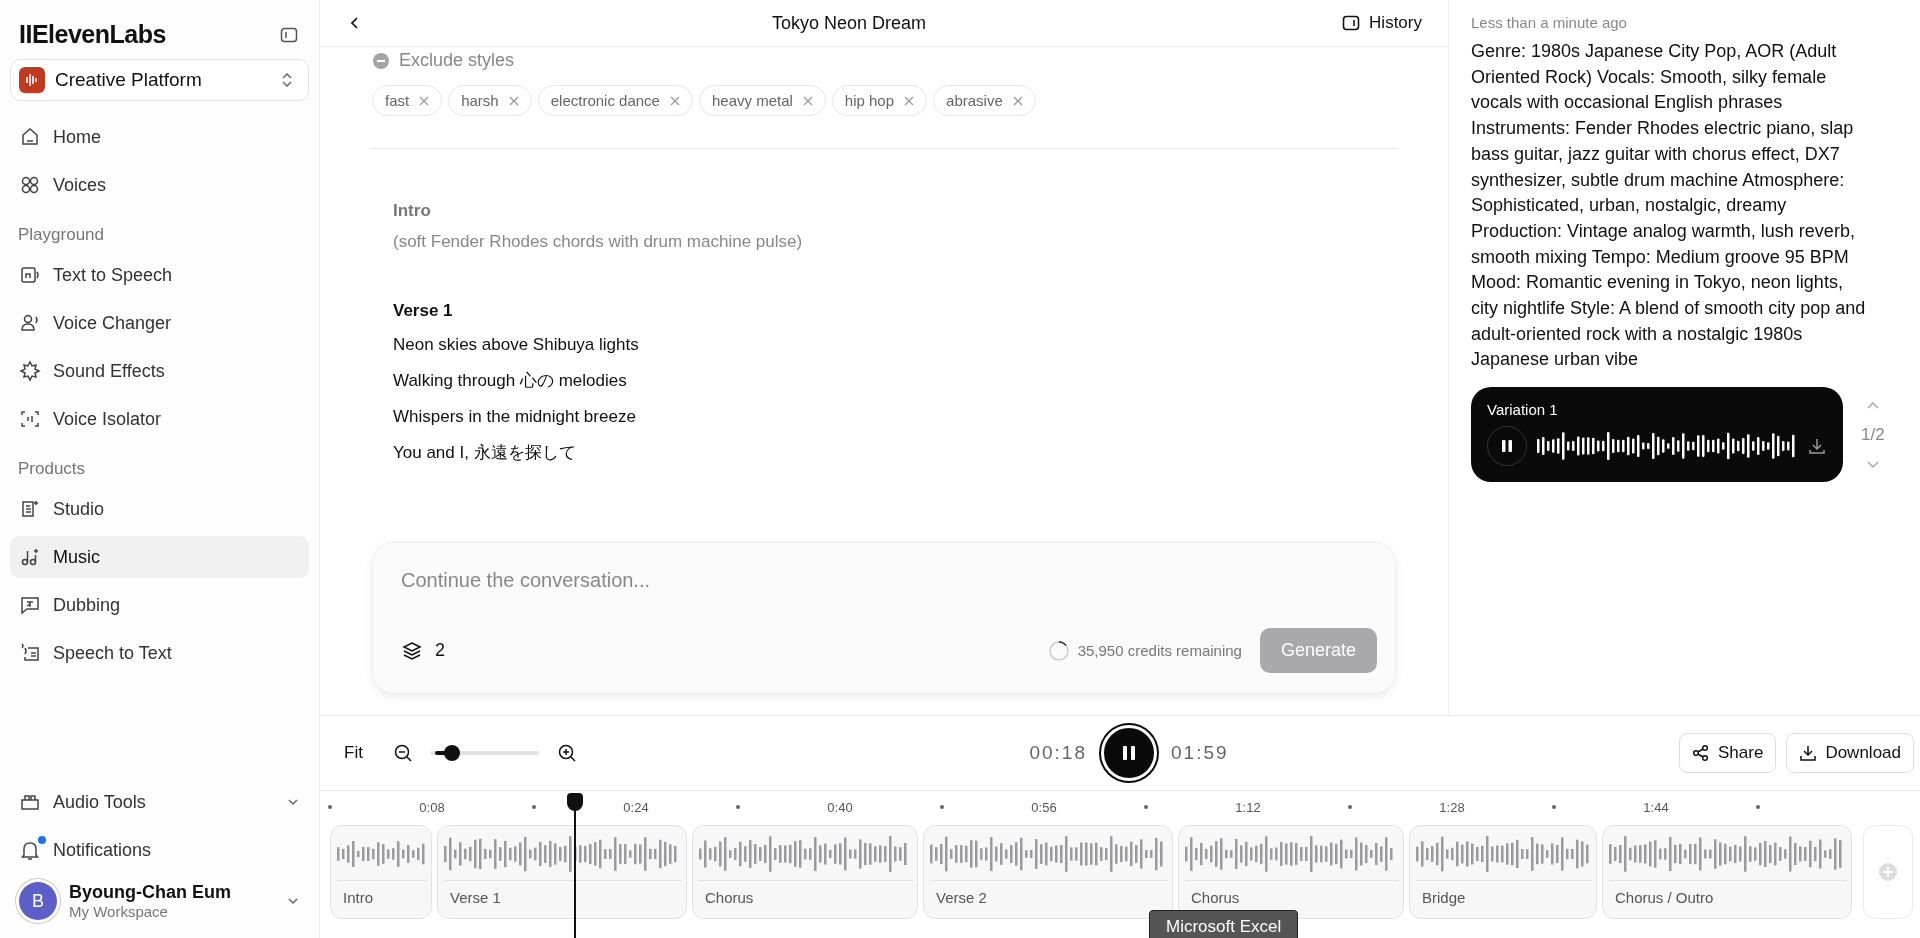 This screenshot has height=938, width=1920. What do you see at coordinates (974, 100) in the screenshot?
I see `tag-label: abrasive` at bounding box center [974, 100].